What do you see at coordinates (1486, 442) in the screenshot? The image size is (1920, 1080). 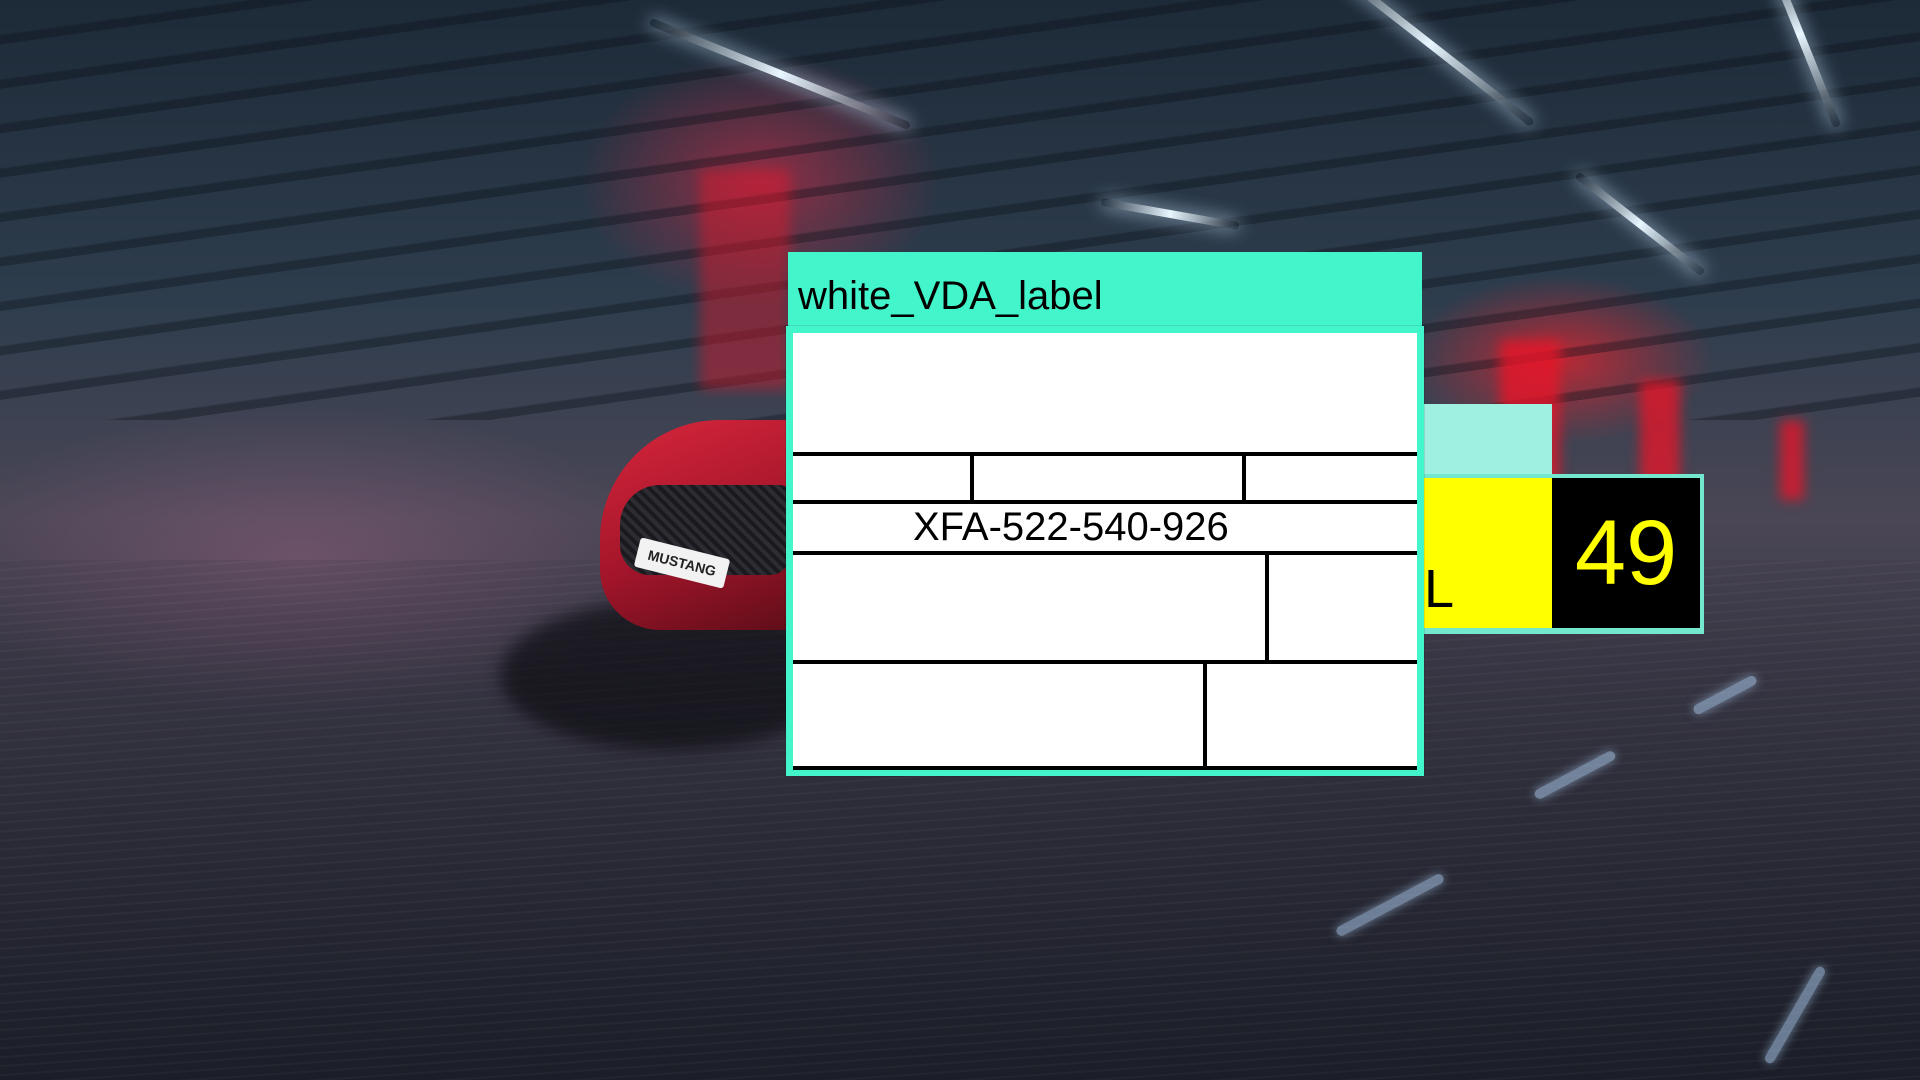 I see `back-label-tab` at bounding box center [1486, 442].